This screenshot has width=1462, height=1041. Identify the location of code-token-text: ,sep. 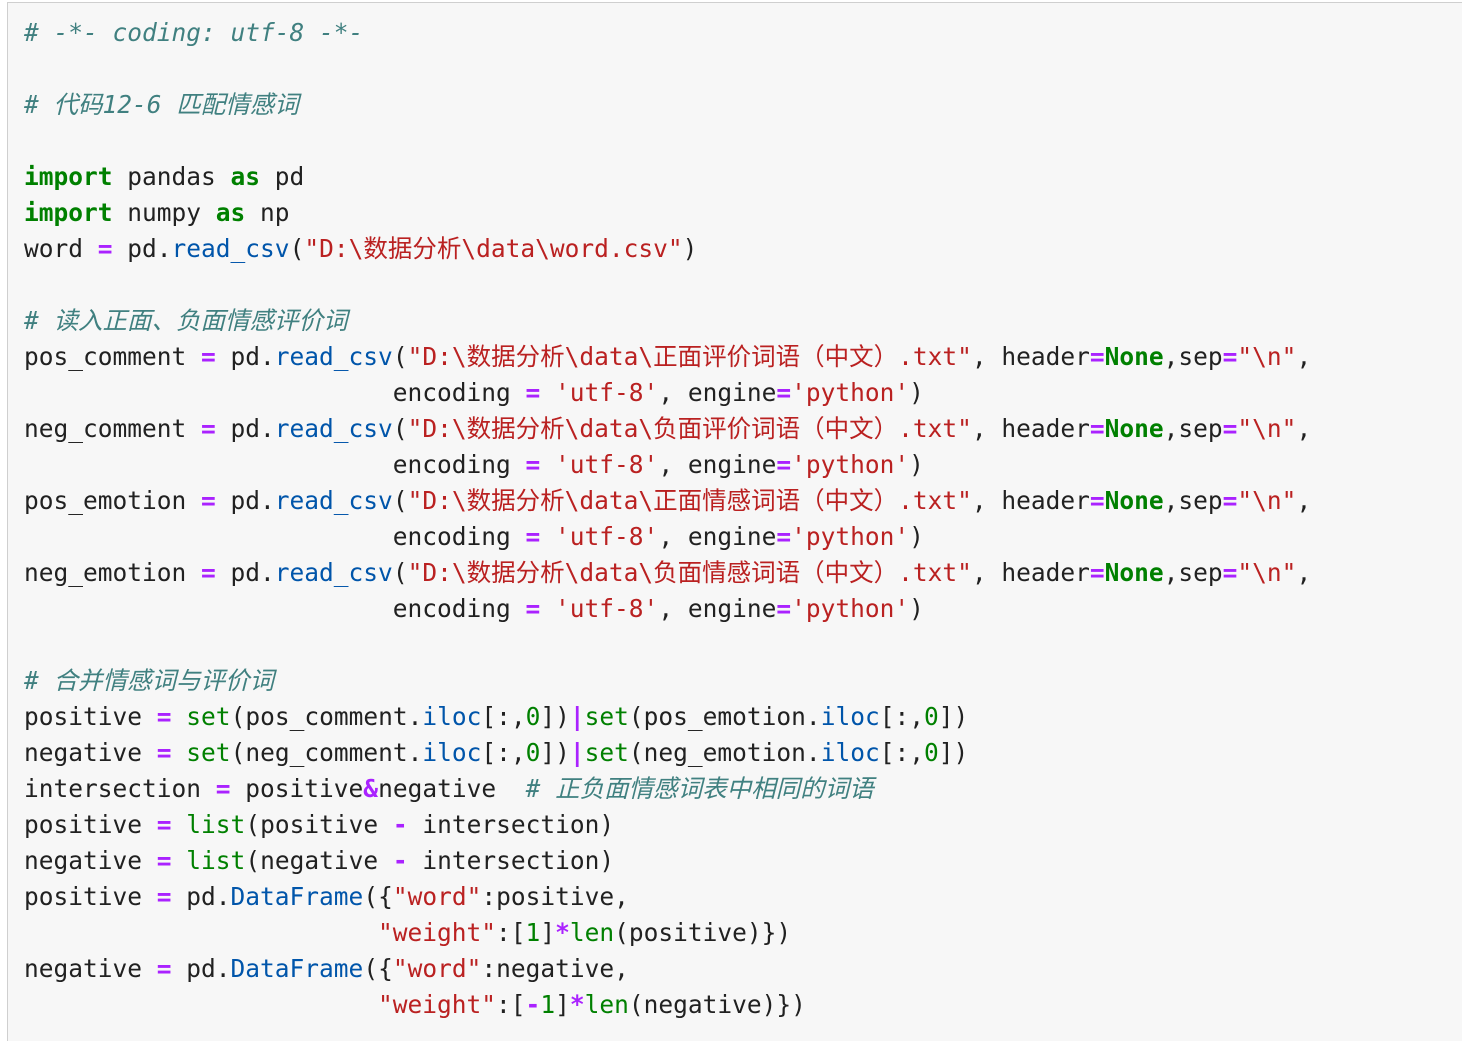
(1193, 356).